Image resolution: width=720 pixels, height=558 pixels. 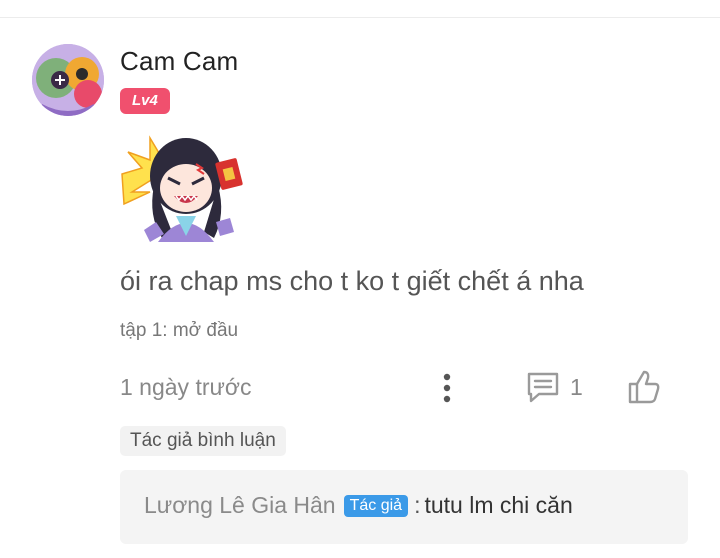 I want to click on reply-preview: Lương Lê Gia Hân Tác giả: tutu lm chi căn, so click(x=404, y=507).